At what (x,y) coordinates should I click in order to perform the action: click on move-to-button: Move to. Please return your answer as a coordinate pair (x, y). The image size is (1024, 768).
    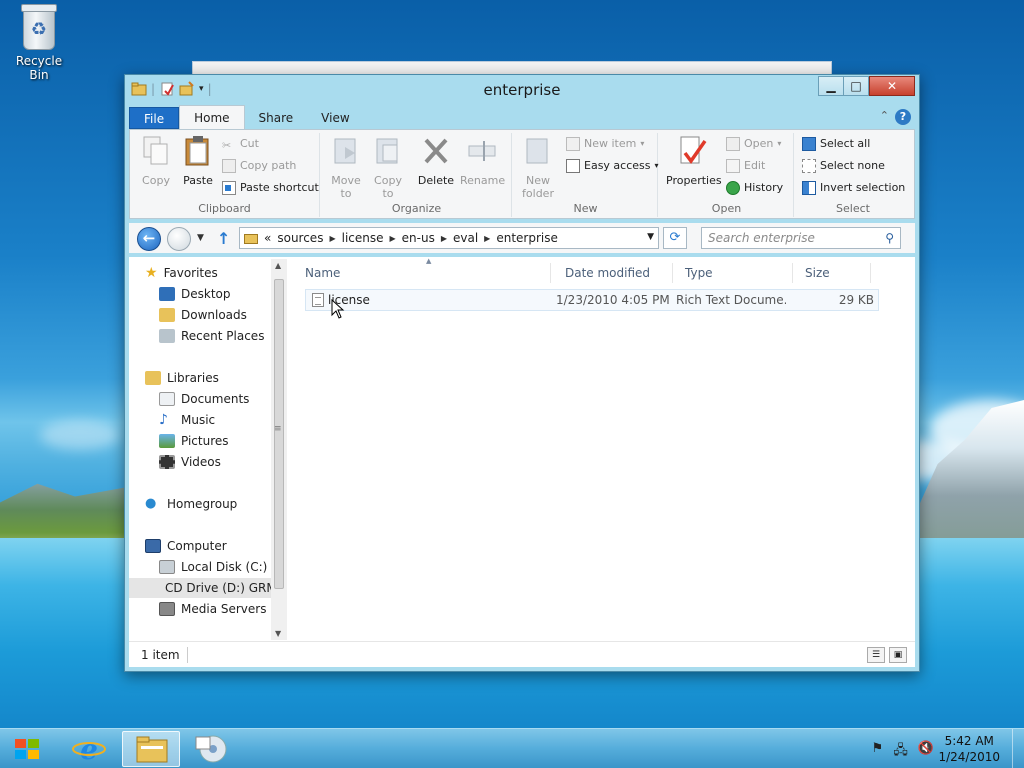
    Looking at the image, I should click on (346, 167).